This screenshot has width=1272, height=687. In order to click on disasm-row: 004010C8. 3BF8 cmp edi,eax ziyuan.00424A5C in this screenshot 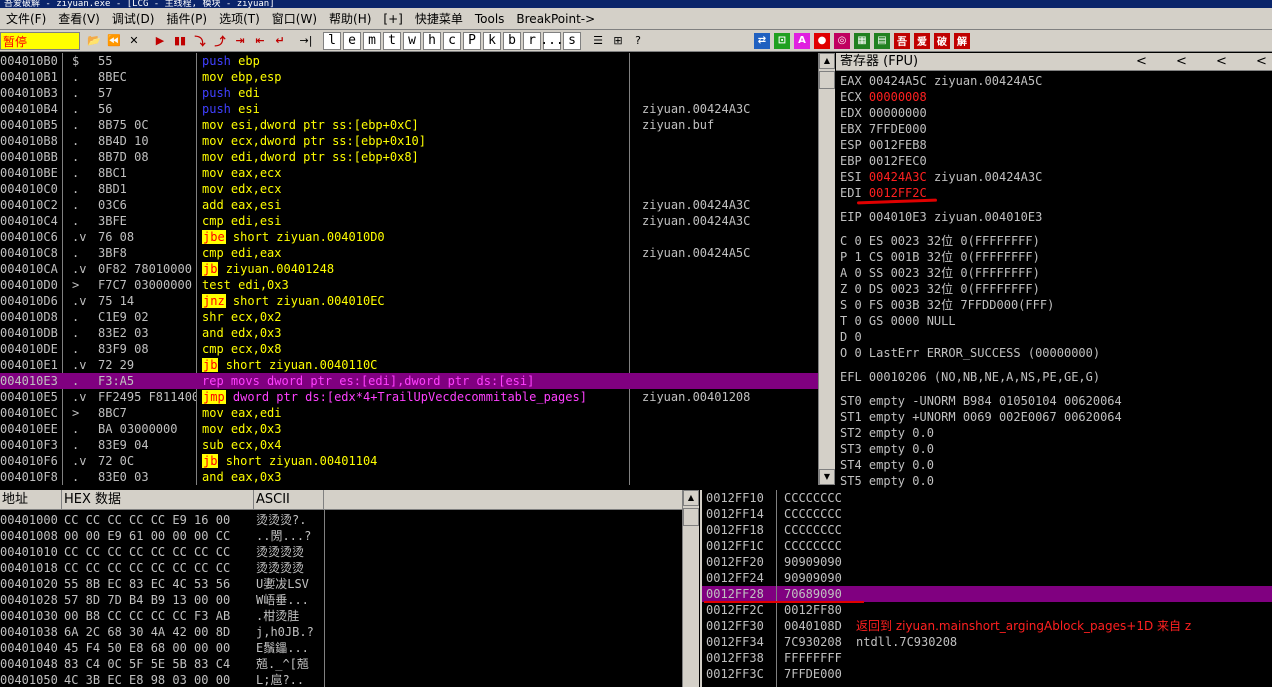, I will do `click(409, 253)`.